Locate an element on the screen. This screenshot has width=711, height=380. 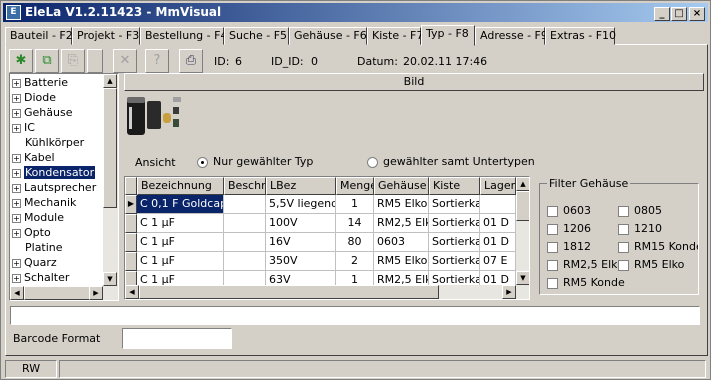
grid-vscroll: ▲ ▼ is located at coordinates (522, 231).